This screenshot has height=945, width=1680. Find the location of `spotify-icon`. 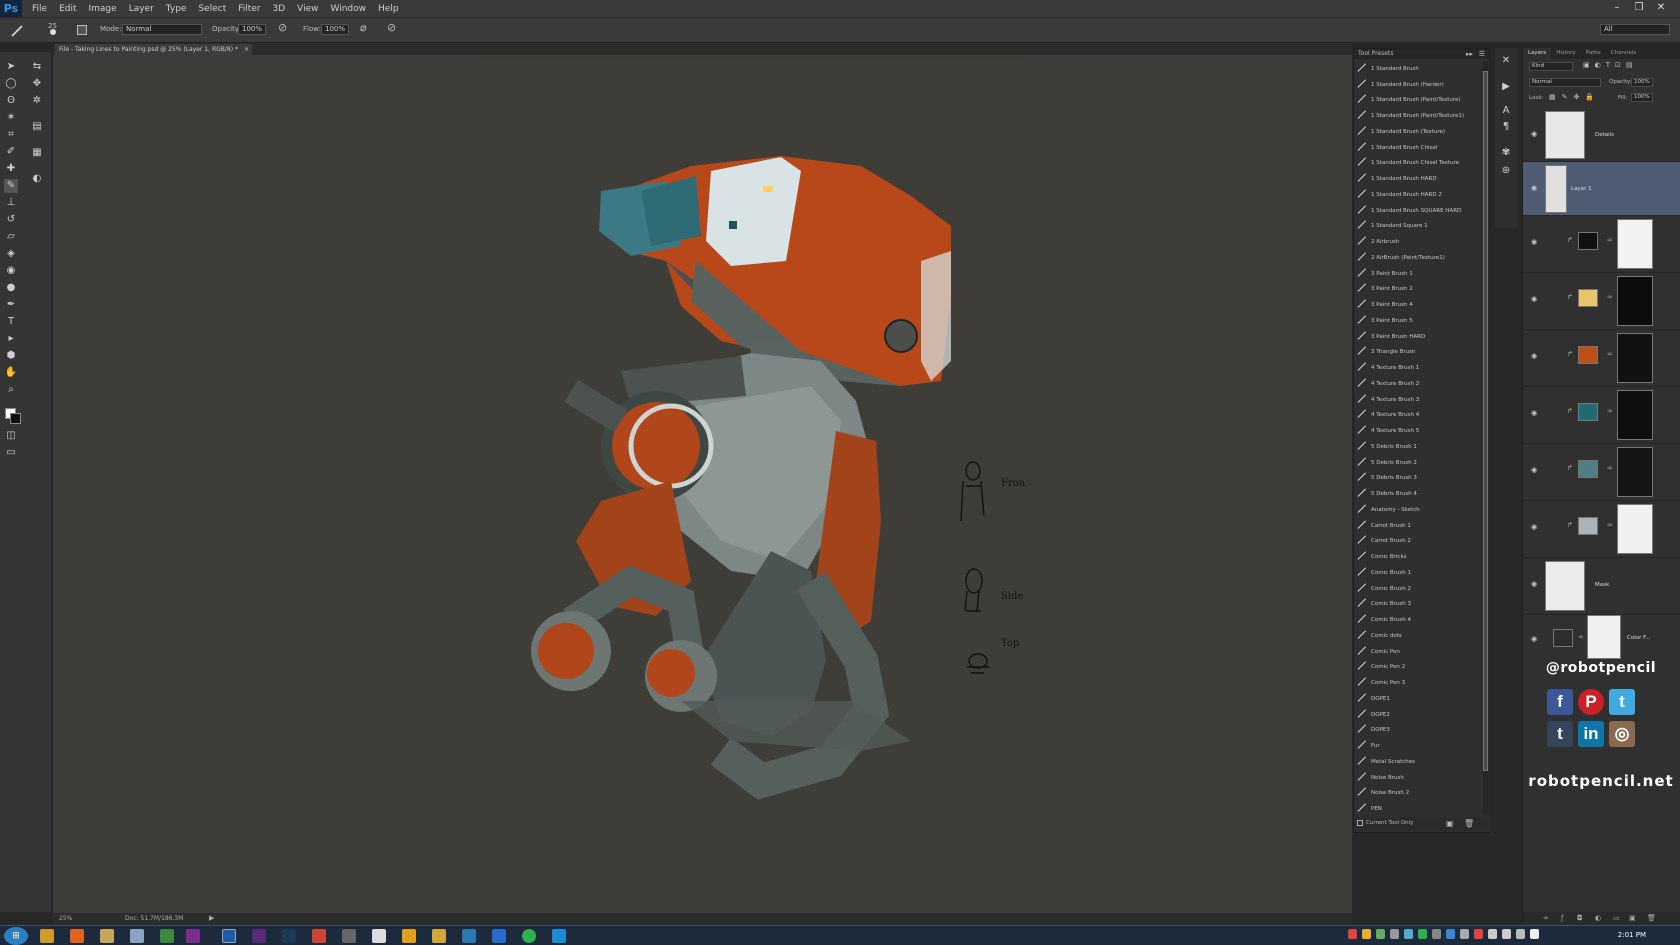

spotify-icon is located at coordinates (529, 936).